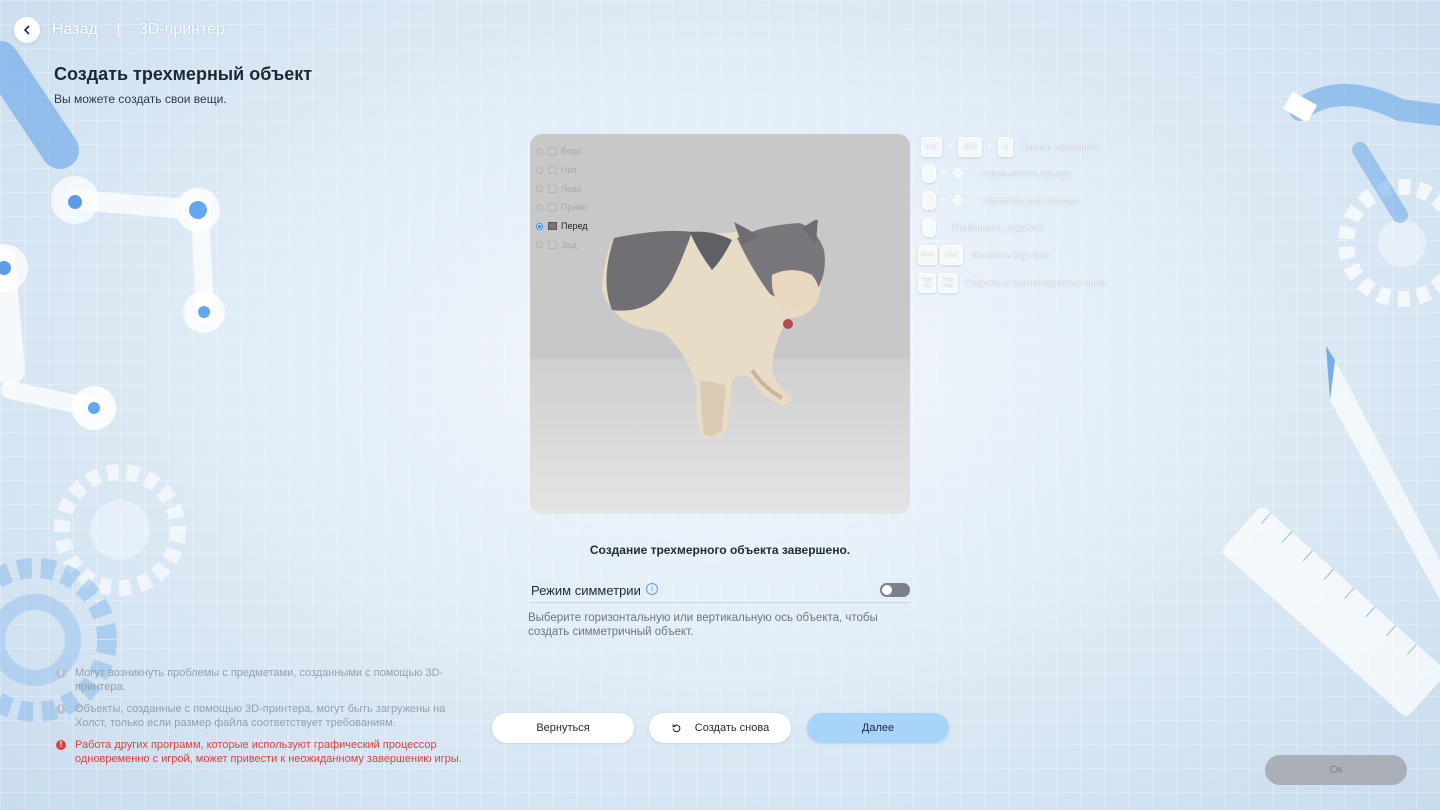 This screenshot has width=1440, height=810. Describe the element at coordinates (998, 227) in the screenshot. I see `shortcut-text: Приблизить, отдалить` at that location.